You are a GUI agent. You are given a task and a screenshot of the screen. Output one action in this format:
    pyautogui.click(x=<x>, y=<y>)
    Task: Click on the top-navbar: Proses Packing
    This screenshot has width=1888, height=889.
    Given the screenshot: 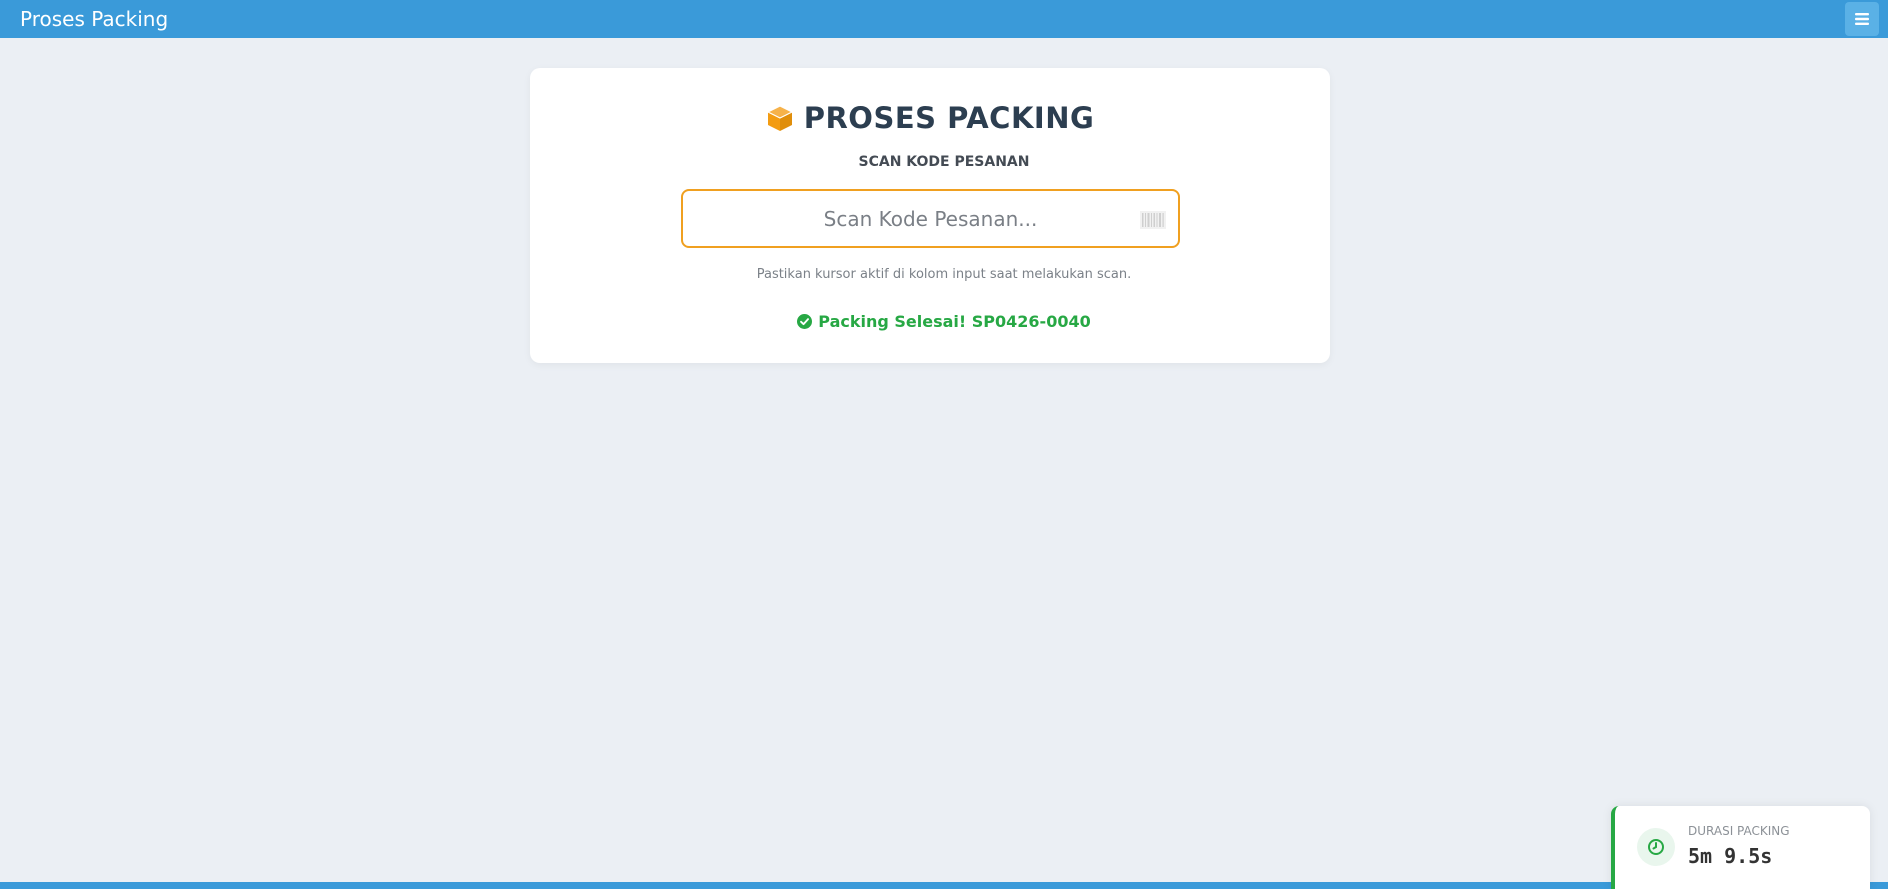 What is the action you would take?
    pyautogui.click(x=944, y=19)
    